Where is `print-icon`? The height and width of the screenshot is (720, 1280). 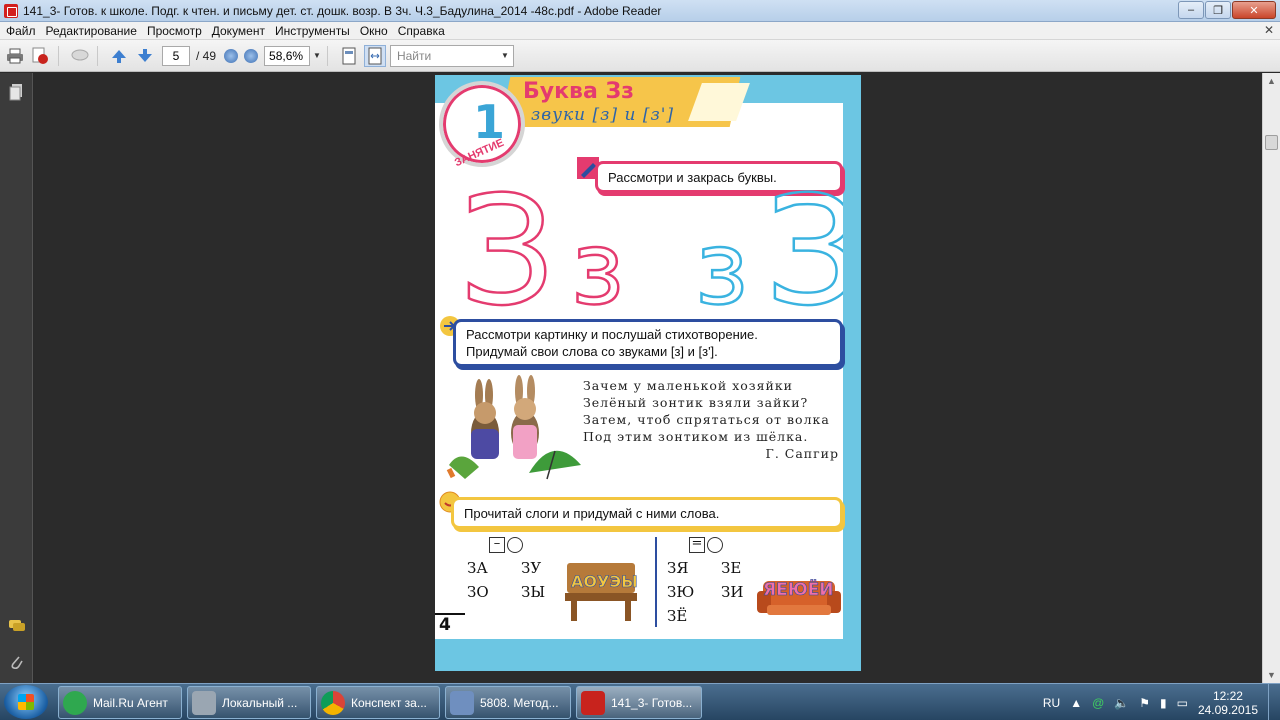 print-icon is located at coordinates (15, 56).